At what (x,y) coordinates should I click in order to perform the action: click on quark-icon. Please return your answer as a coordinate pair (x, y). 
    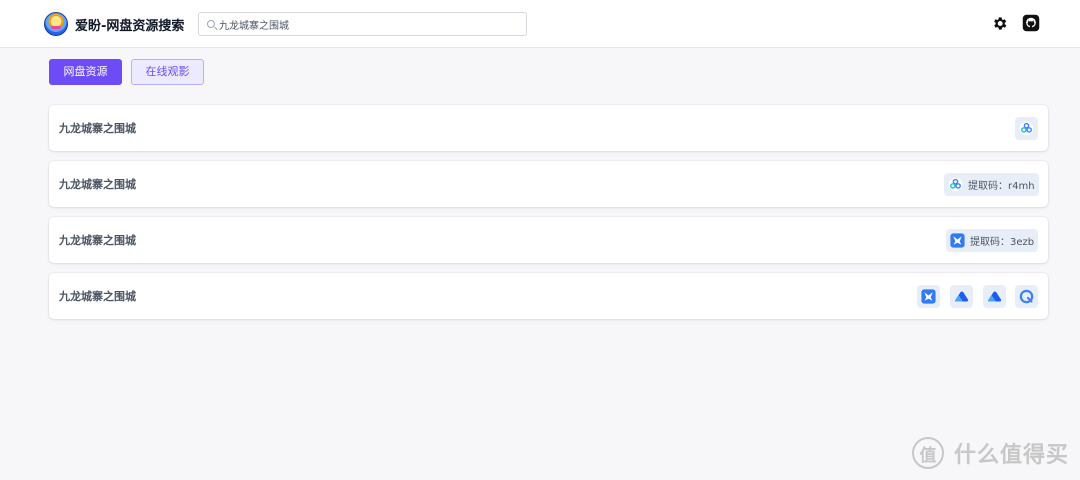
    Looking at the image, I should click on (1026, 296).